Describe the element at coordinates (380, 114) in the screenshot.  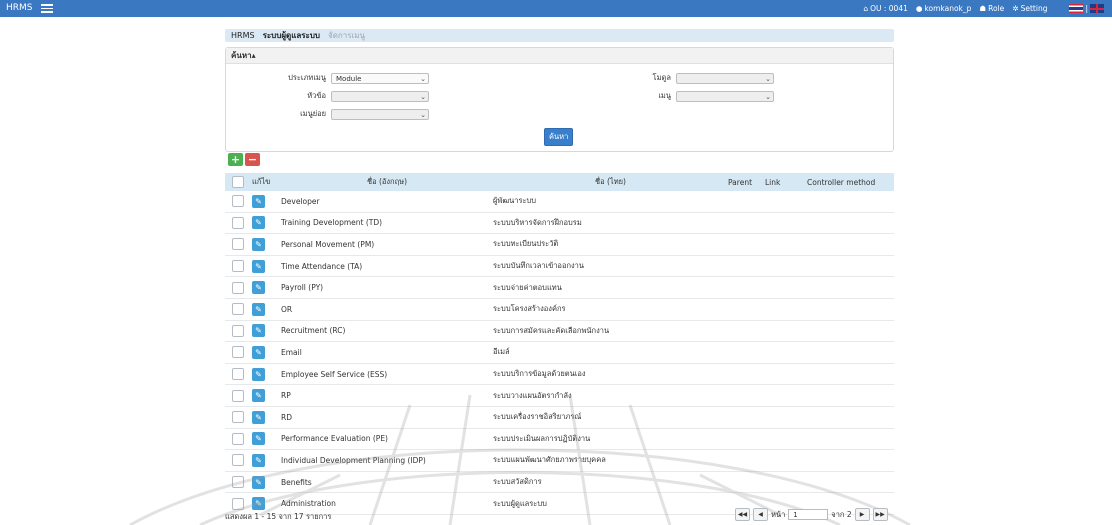
I see `submenu-select: ⌄` at that location.